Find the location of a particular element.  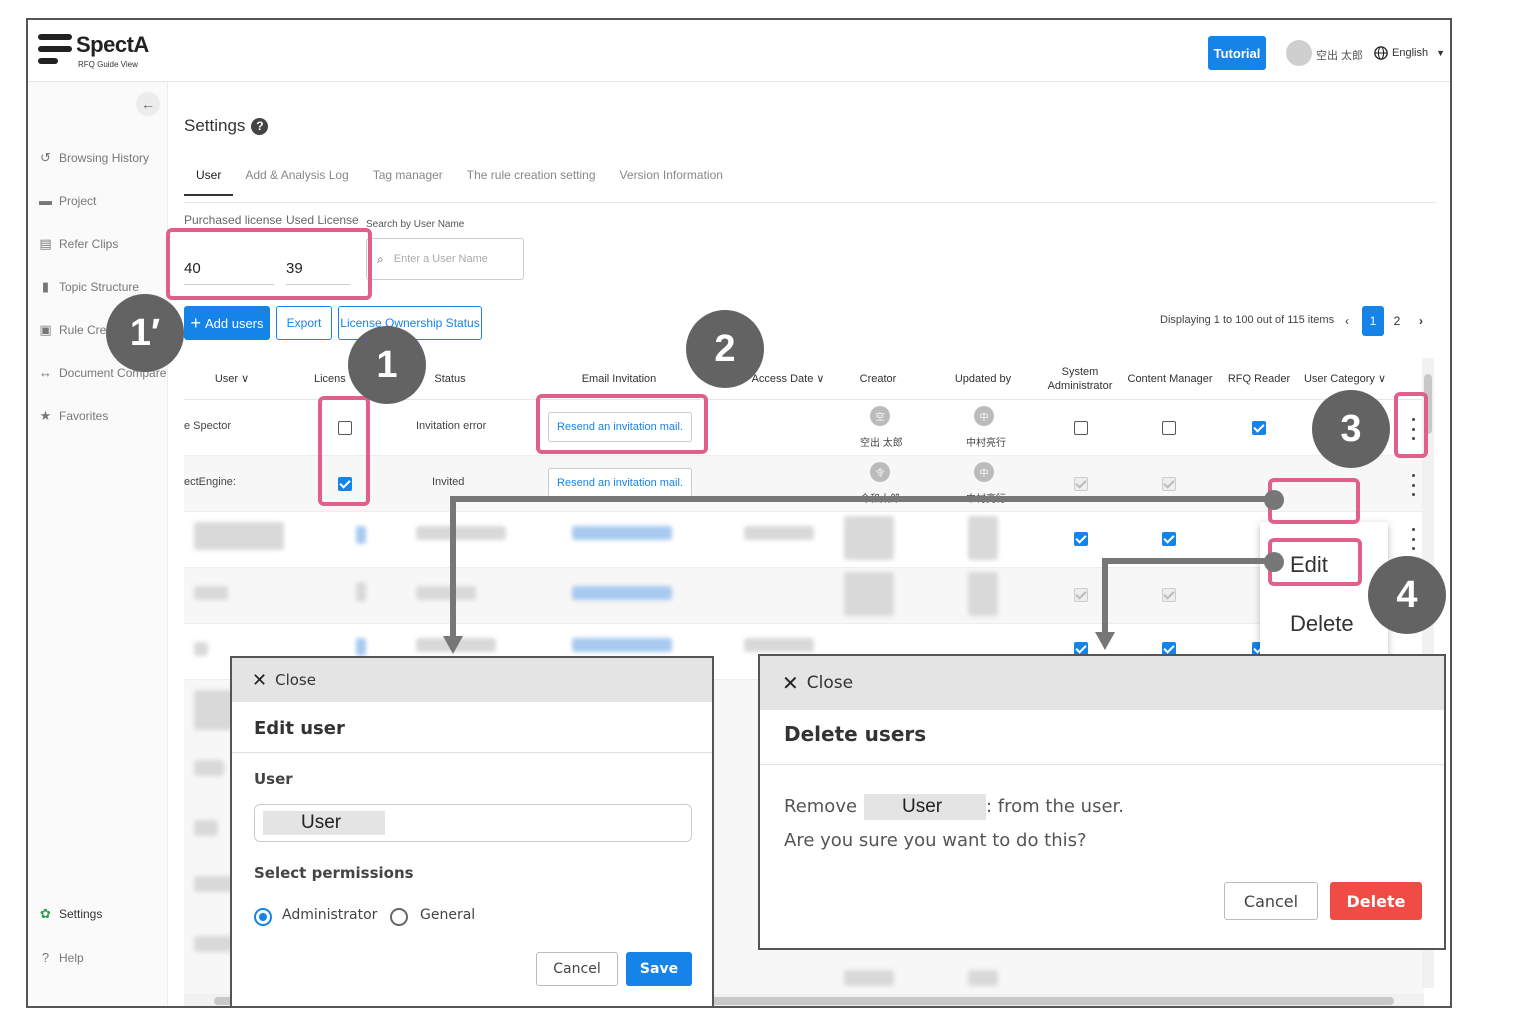

sidebar-item-refer-clips: ▤ Refer Clips is located at coordinates (78, 243).